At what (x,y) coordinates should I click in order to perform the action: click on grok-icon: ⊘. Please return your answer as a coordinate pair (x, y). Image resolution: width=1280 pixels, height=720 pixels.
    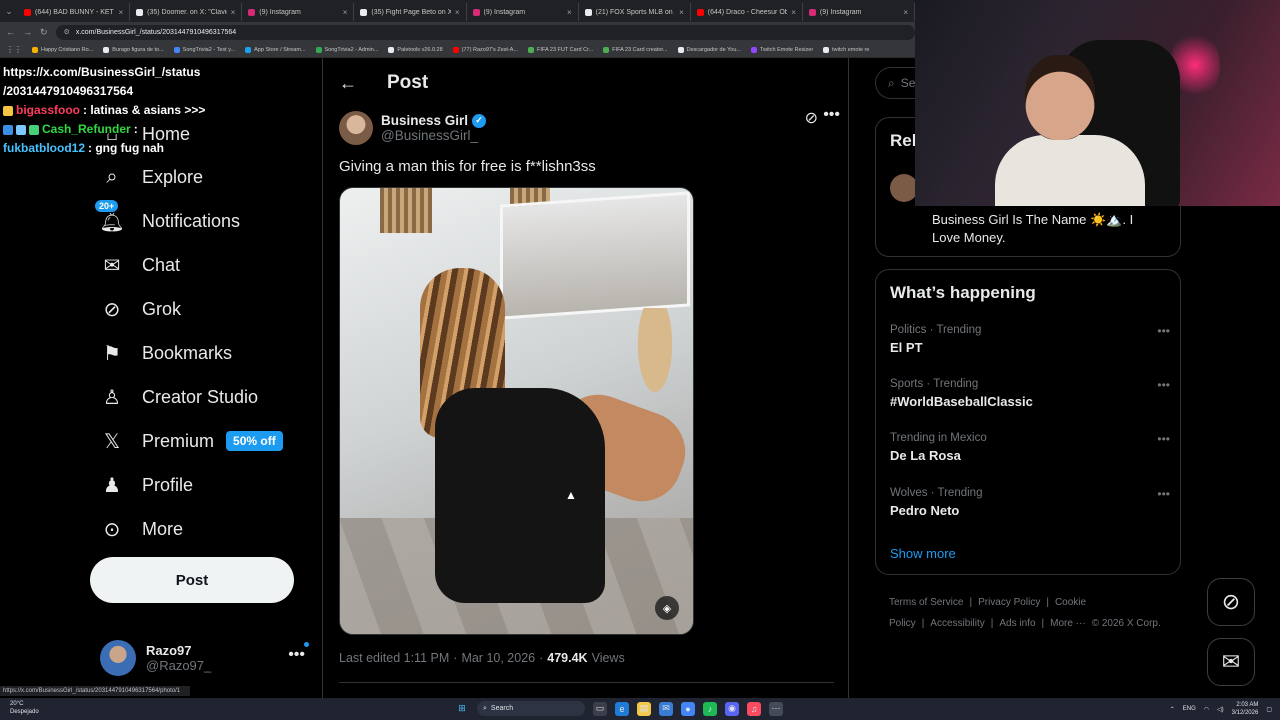
    Looking at the image, I should click on (811, 118).